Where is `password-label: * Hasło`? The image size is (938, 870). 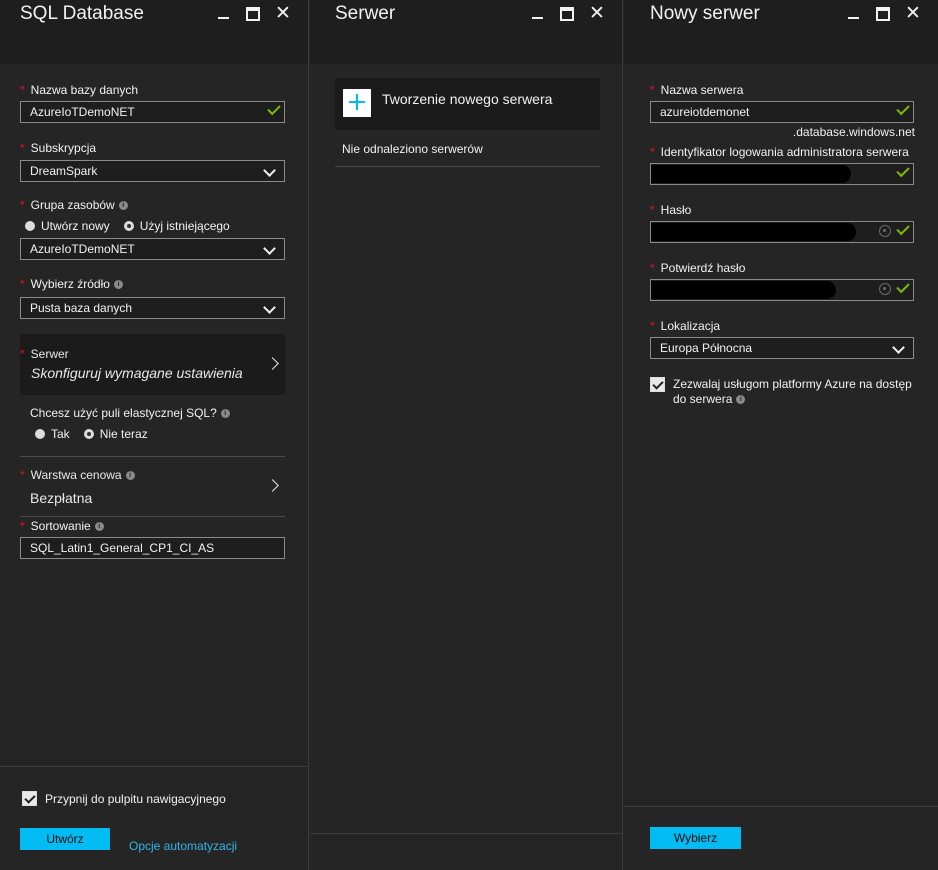
password-label: * Hasło is located at coordinates (671, 210).